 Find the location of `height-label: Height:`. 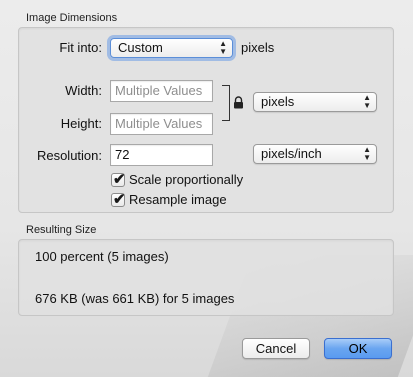

height-label: Height: is located at coordinates (81, 123).